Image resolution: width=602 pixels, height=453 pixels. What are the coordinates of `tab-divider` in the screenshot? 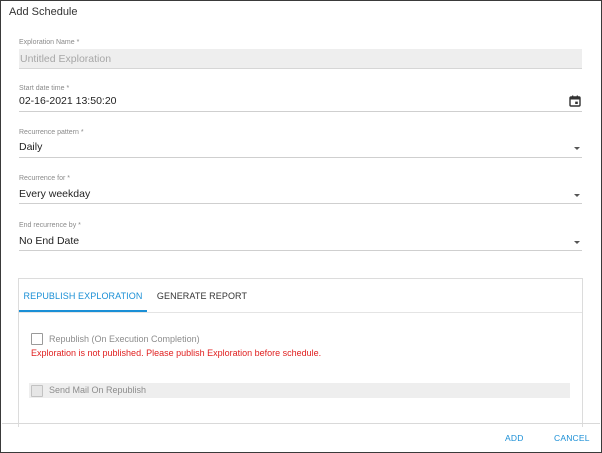 It's located at (300, 312).